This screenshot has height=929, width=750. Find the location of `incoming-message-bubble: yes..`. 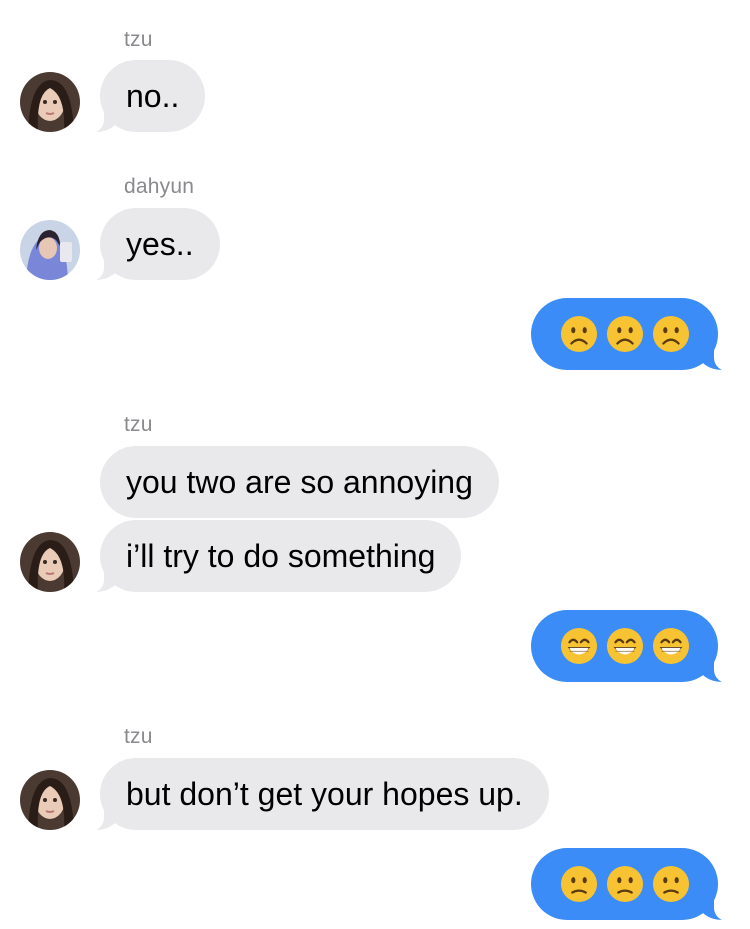

incoming-message-bubble: yes.. is located at coordinates (160, 244).